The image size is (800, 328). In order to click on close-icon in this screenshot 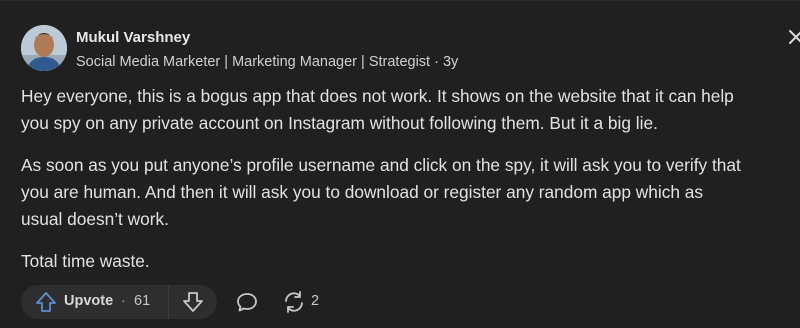, I will do `click(794, 37)`.